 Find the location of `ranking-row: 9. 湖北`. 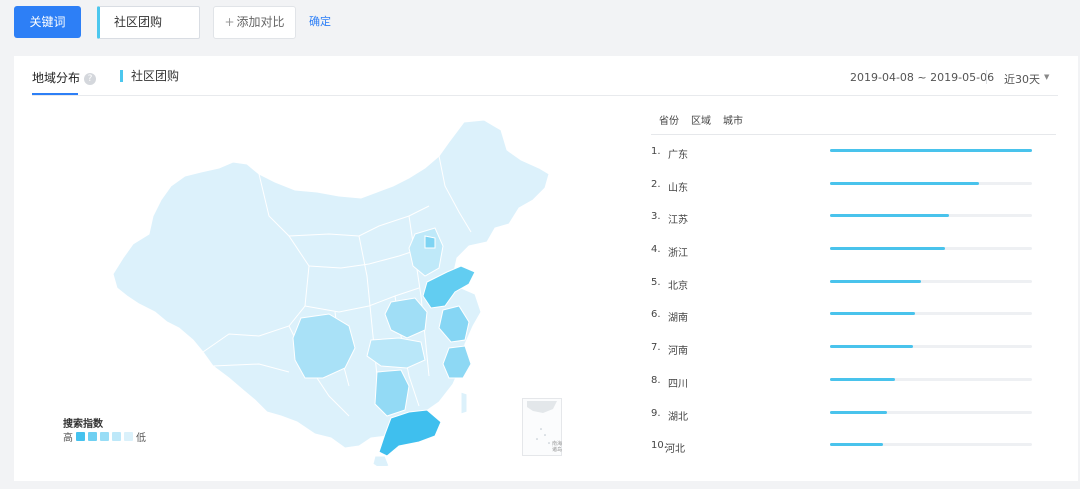

ranking-row: 9. 湖北 is located at coordinates (853, 420).